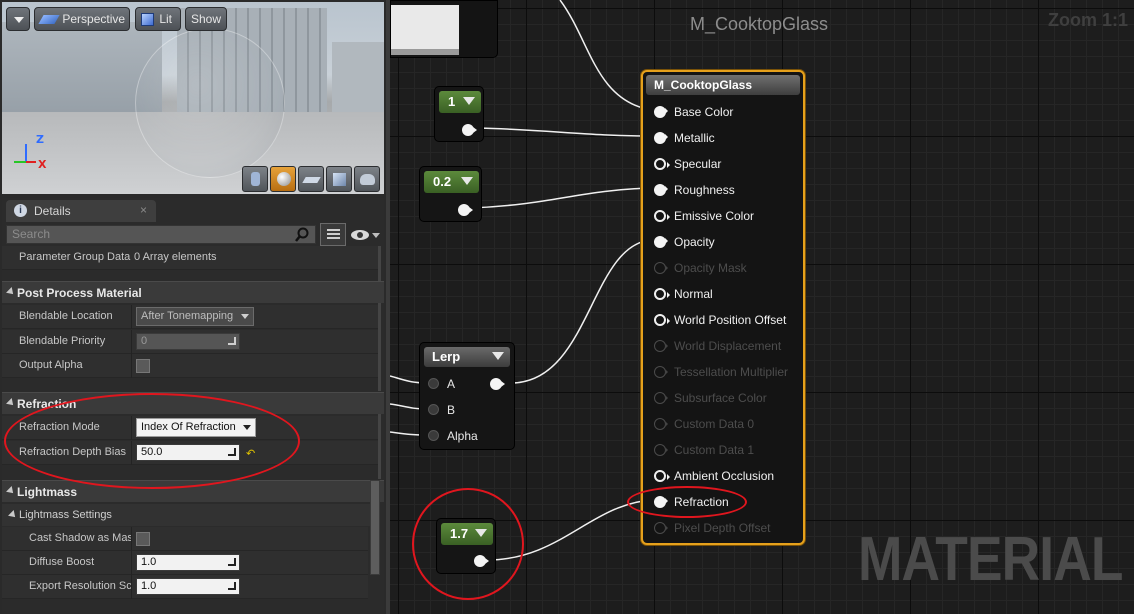  Describe the element at coordinates (730, 320) in the screenshot. I see `input-label-world-position-offset: World Position Offset` at that location.